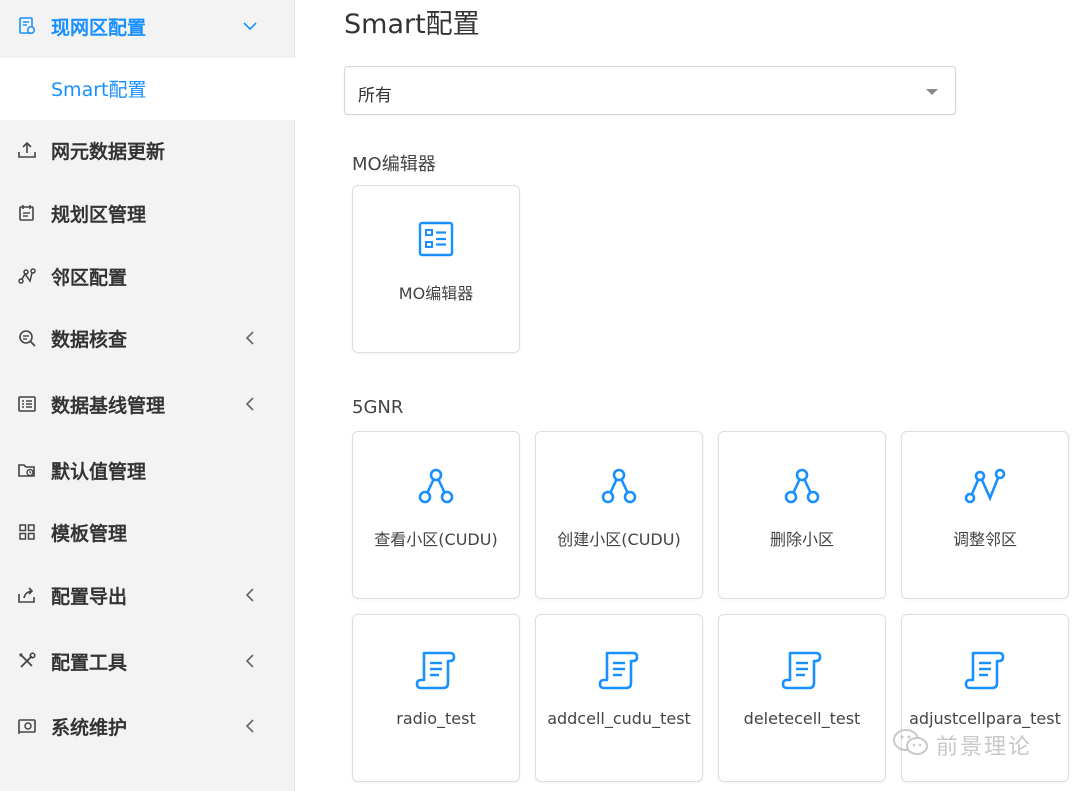 The width and height of the screenshot is (1080, 791). Describe the element at coordinates (27, 213) in the screenshot. I see `calendar-icon` at that location.